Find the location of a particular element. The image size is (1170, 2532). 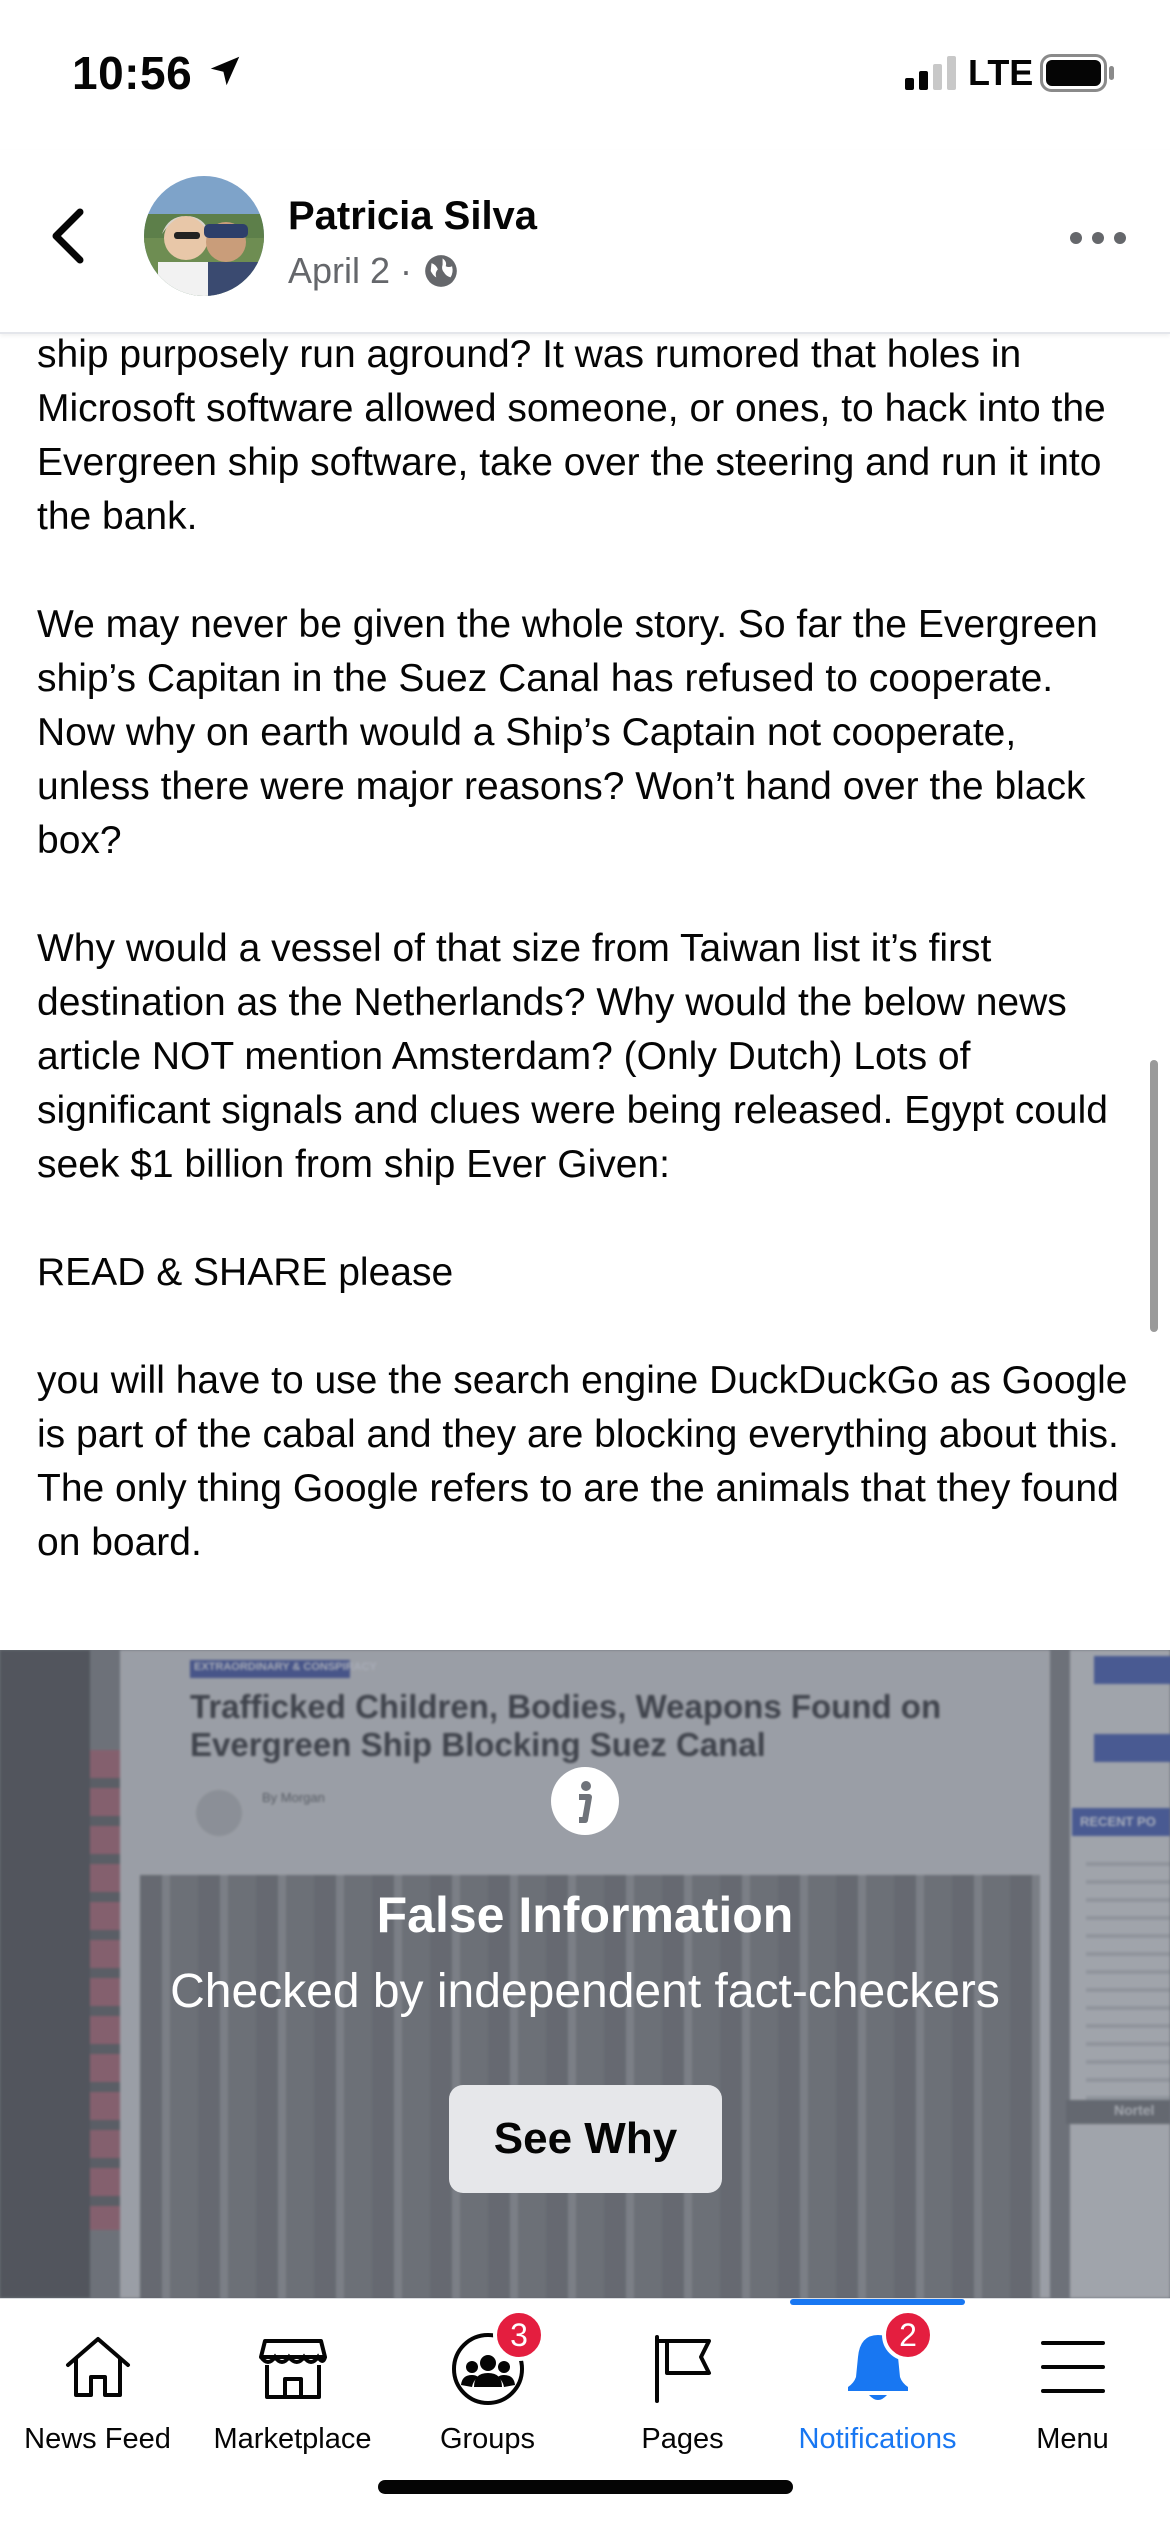

post-paragraph: READ & SHARE please is located at coordinates (245, 1272).